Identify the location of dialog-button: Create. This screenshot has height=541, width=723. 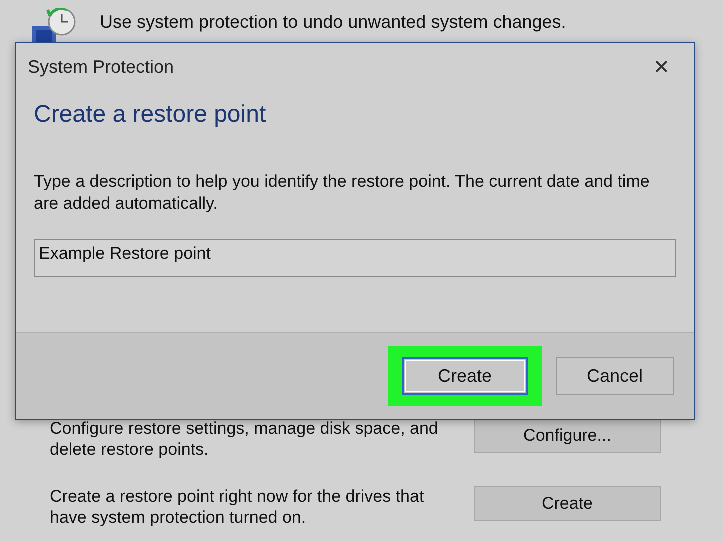
(465, 376).